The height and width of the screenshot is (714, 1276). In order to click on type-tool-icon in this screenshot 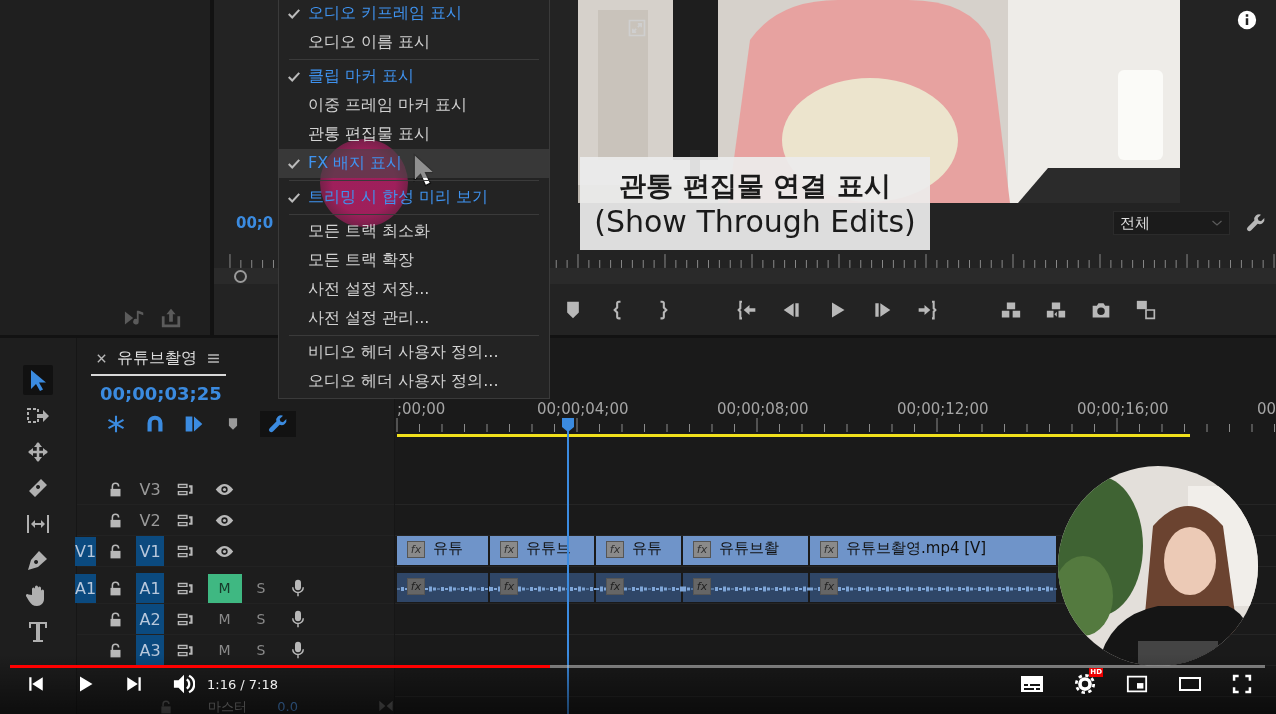, I will do `click(38, 632)`.